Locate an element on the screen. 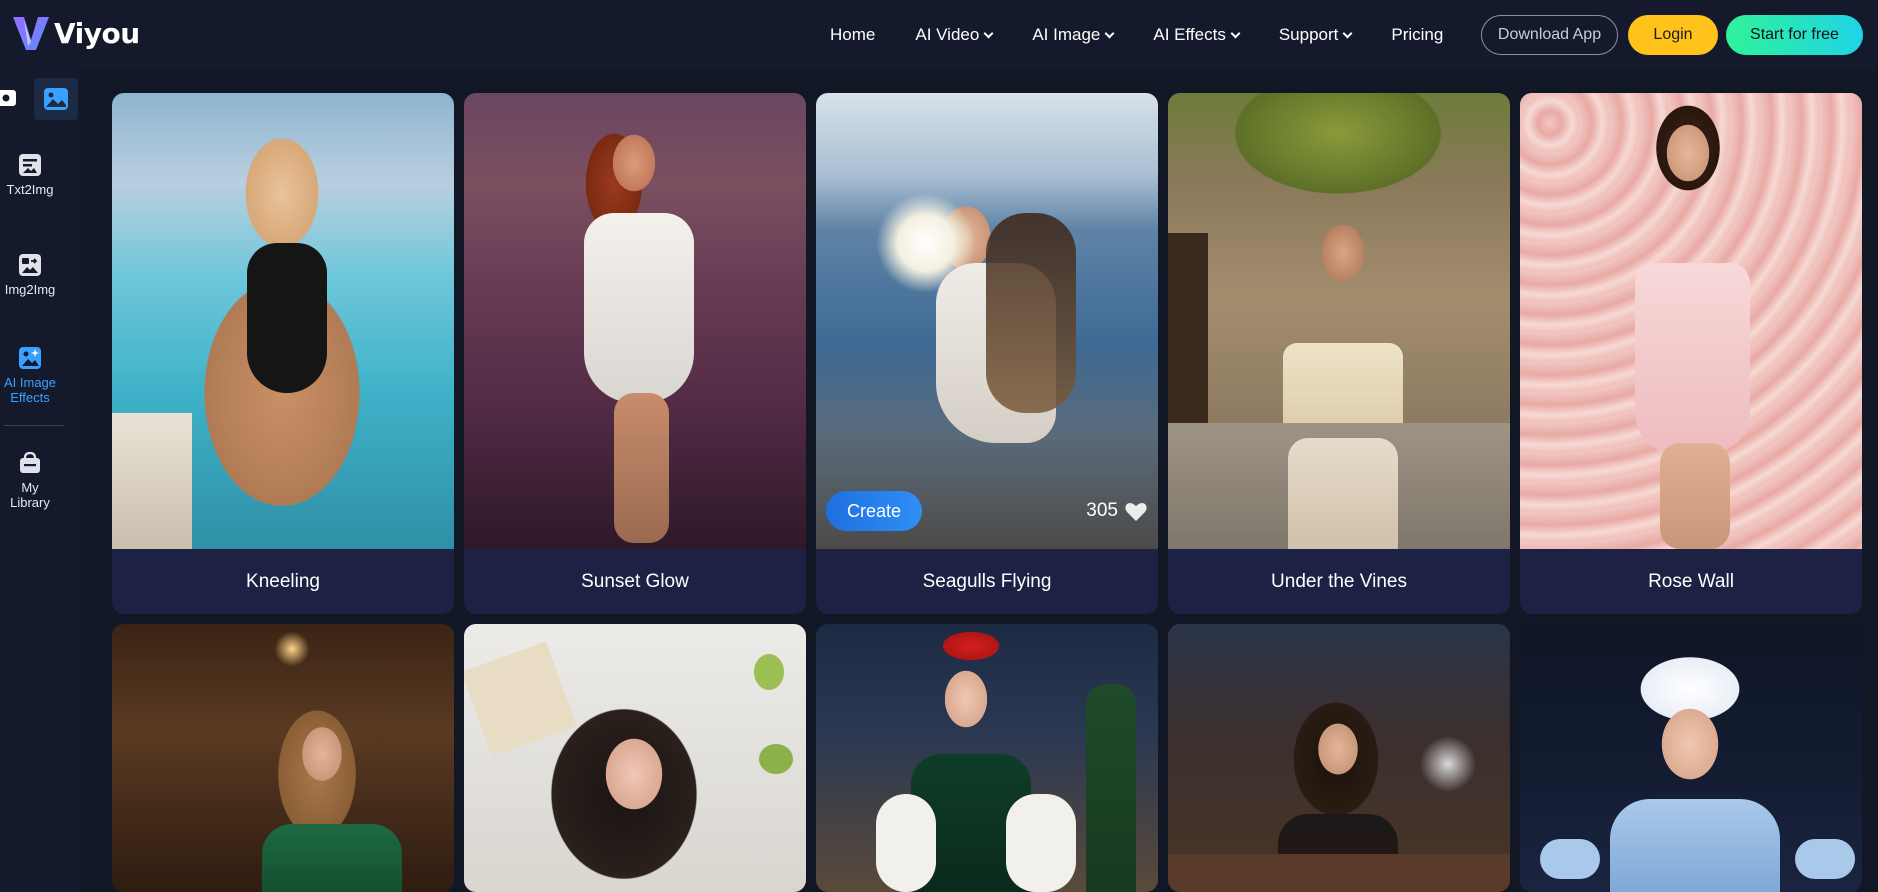 This screenshot has width=1878, height=892. effect-card-rose-wall: Rose Wall is located at coordinates (1691, 353).